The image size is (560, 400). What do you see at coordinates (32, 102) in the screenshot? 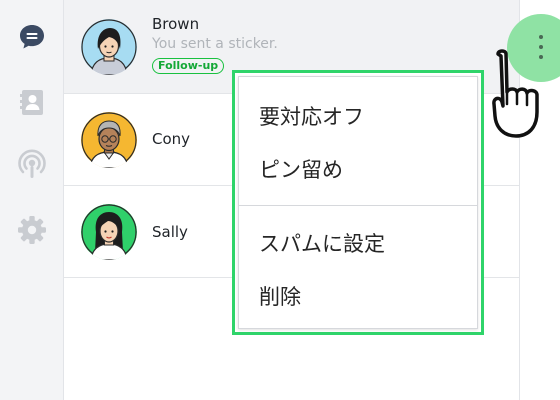
I see `contact-card-icon` at bounding box center [32, 102].